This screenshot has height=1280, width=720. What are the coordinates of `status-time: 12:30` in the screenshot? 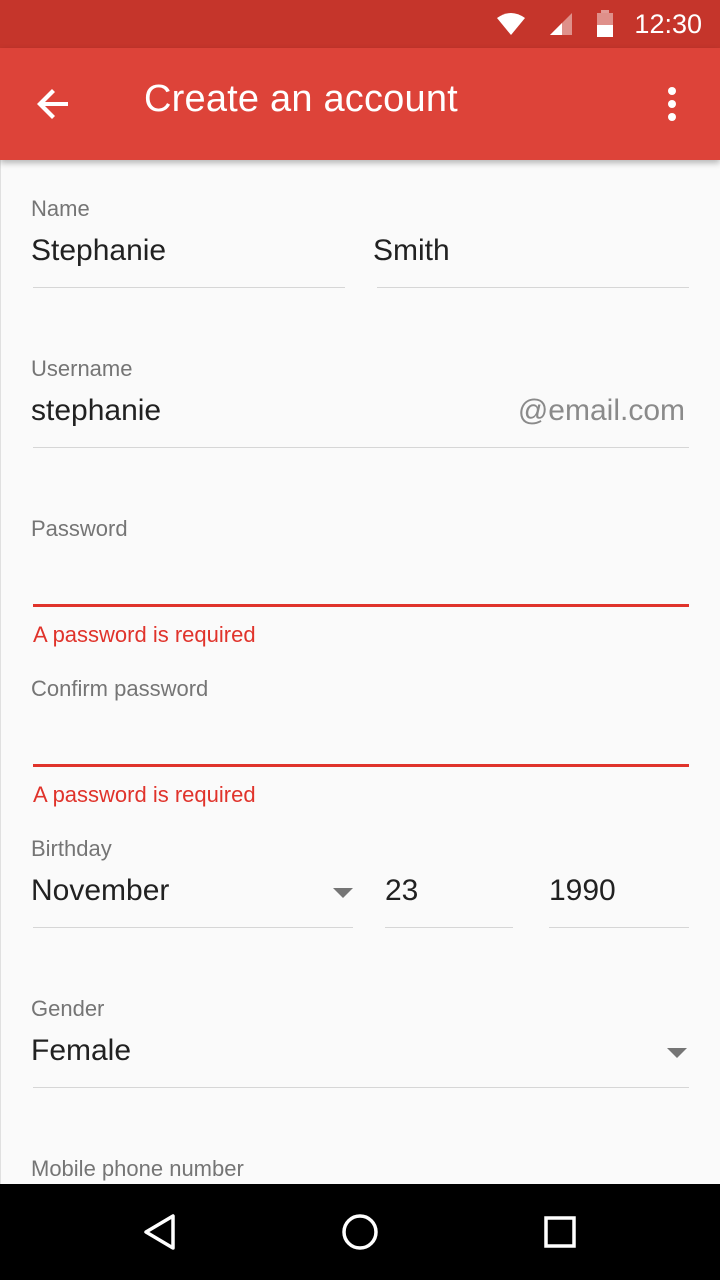 It's located at (668, 23).